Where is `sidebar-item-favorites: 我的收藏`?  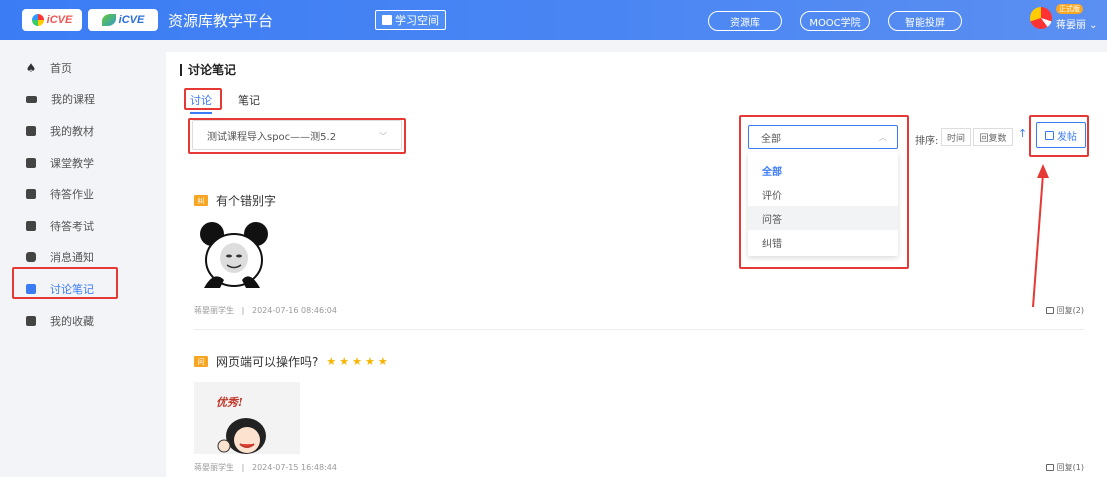
sidebar-item-favorites: 我的收藏 is located at coordinates (80, 321).